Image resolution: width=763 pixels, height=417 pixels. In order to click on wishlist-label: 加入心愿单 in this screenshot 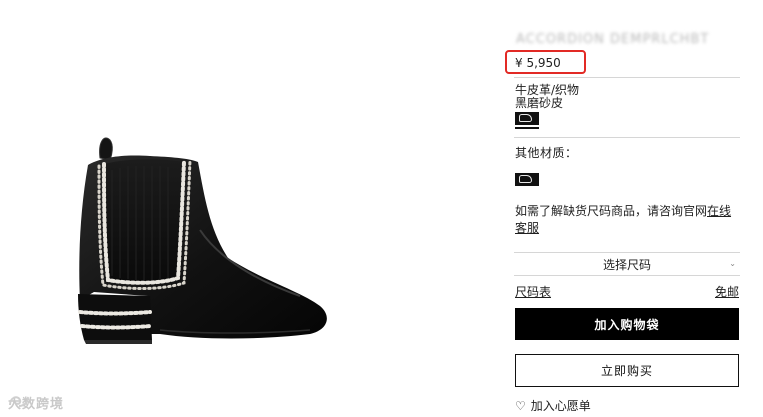, I will do `click(560, 406)`.